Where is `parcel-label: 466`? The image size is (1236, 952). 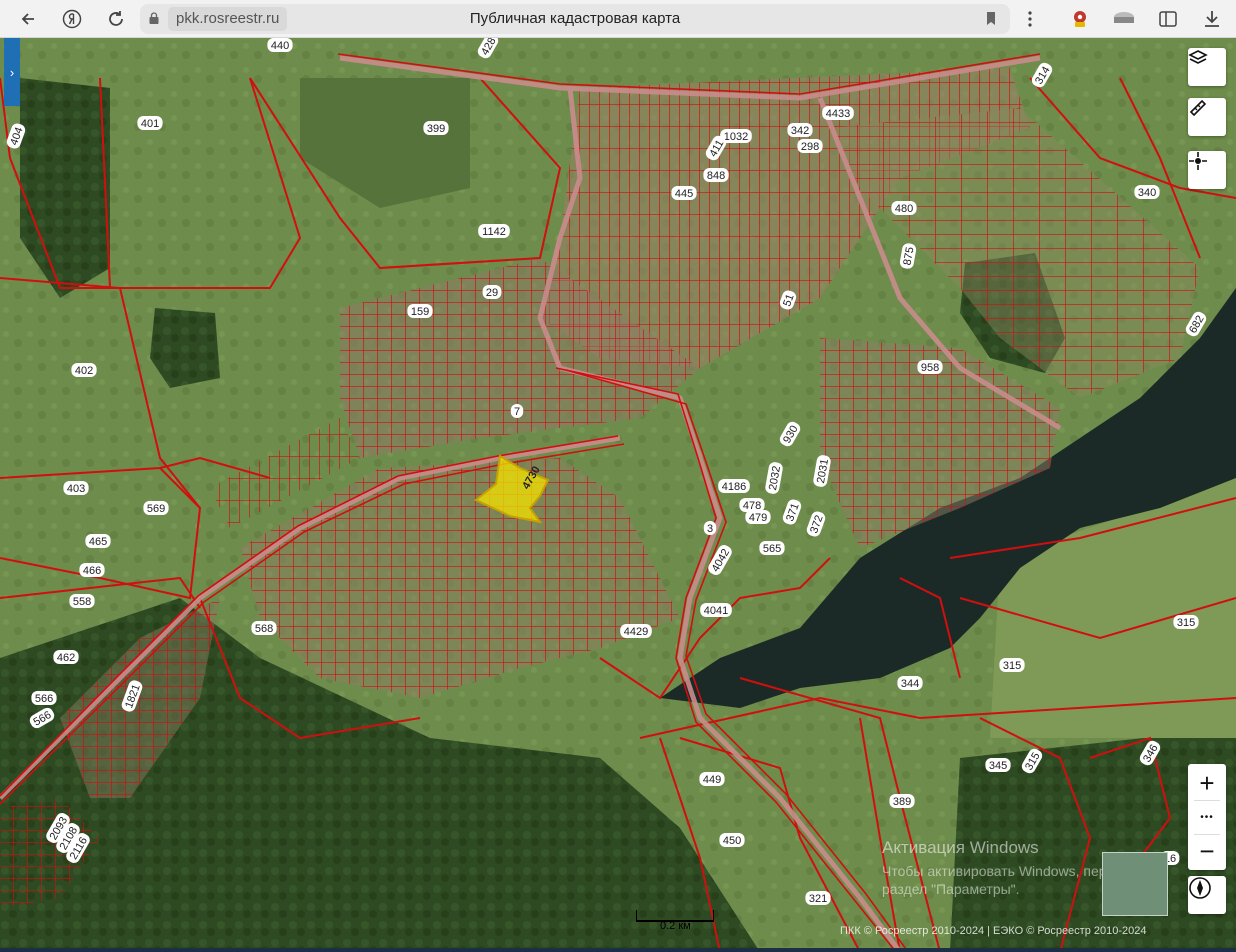 parcel-label: 466 is located at coordinates (92, 570).